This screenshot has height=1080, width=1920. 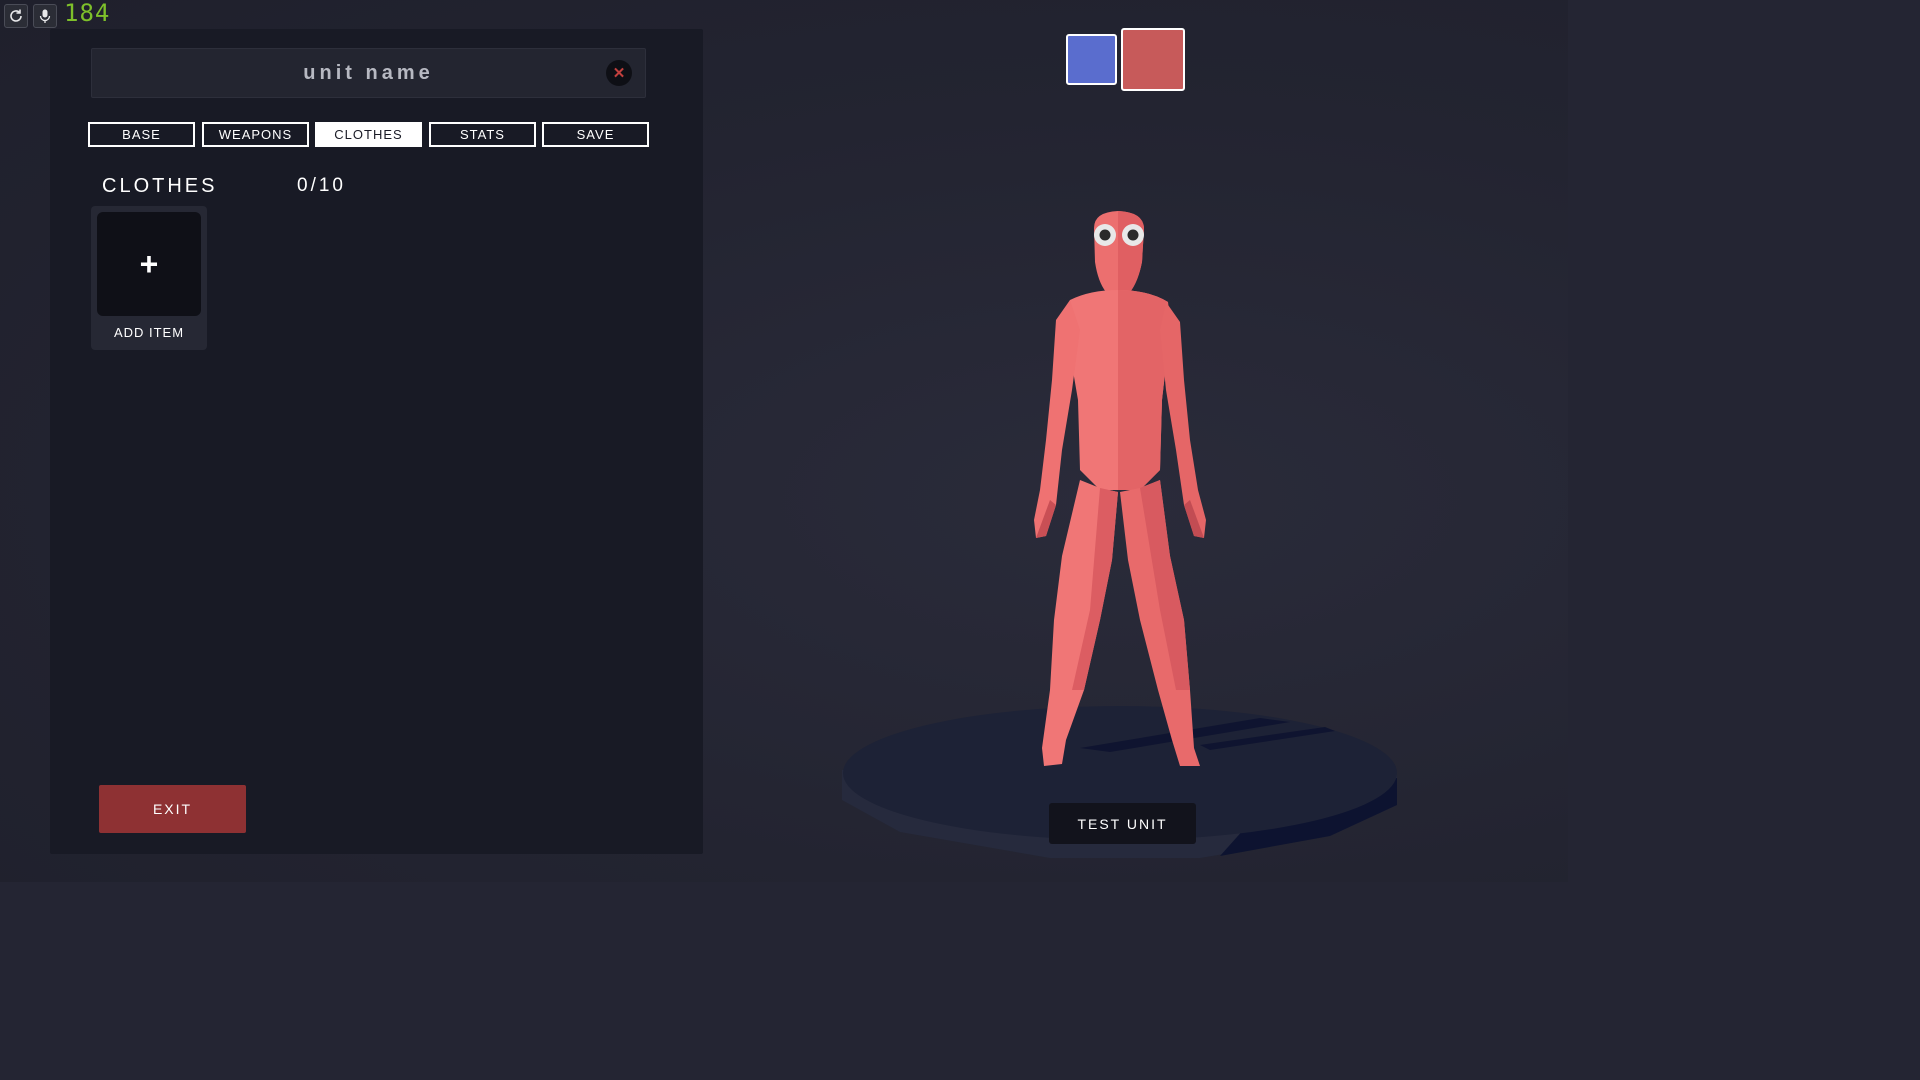 What do you see at coordinates (595, 134) in the screenshot?
I see `tab-save: SAVE` at bounding box center [595, 134].